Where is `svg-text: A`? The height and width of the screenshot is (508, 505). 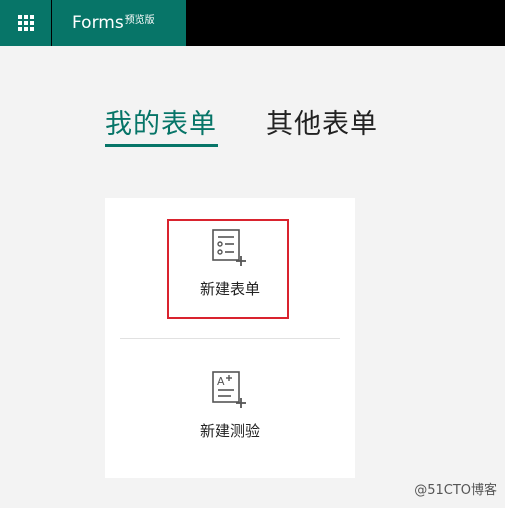
svg-text: A is located at coordinates (221, 381).